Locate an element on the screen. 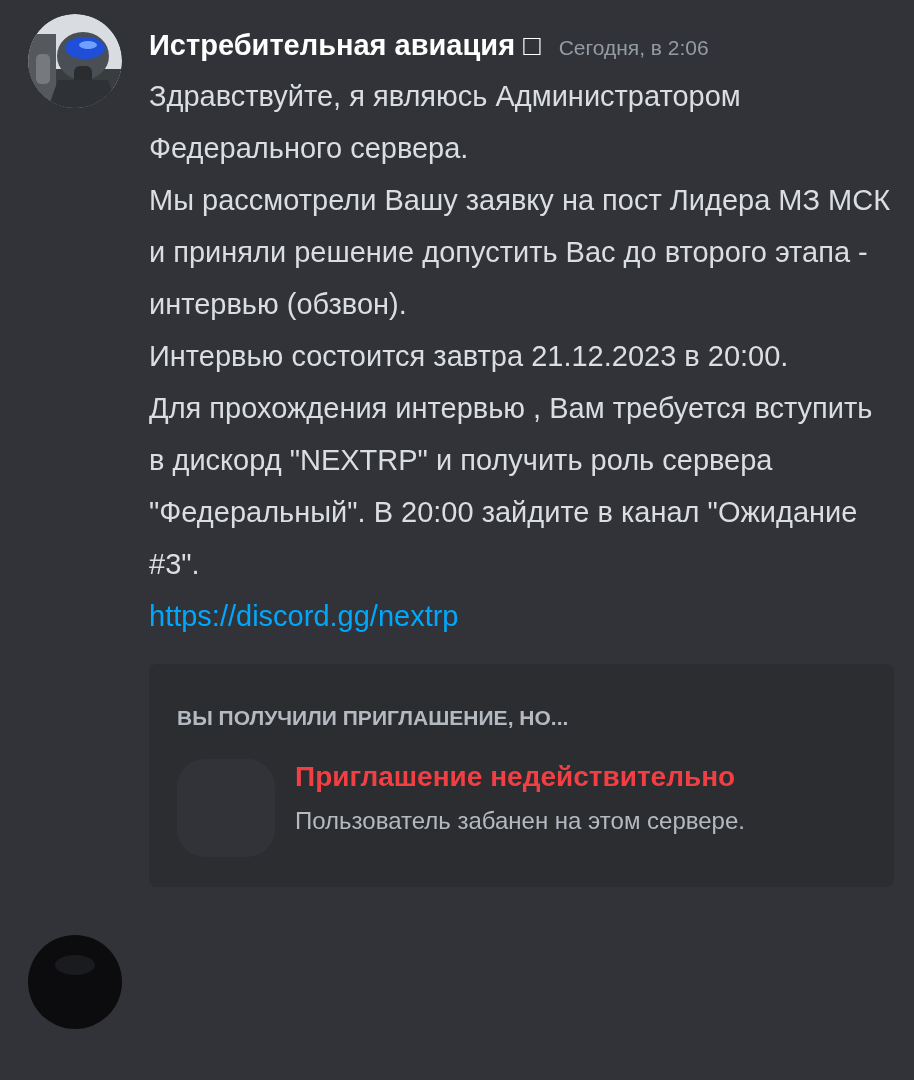 This screenshot has width=914, height=1080. invite-title: Приглашение недействительно is located at coordinates (516, 777).